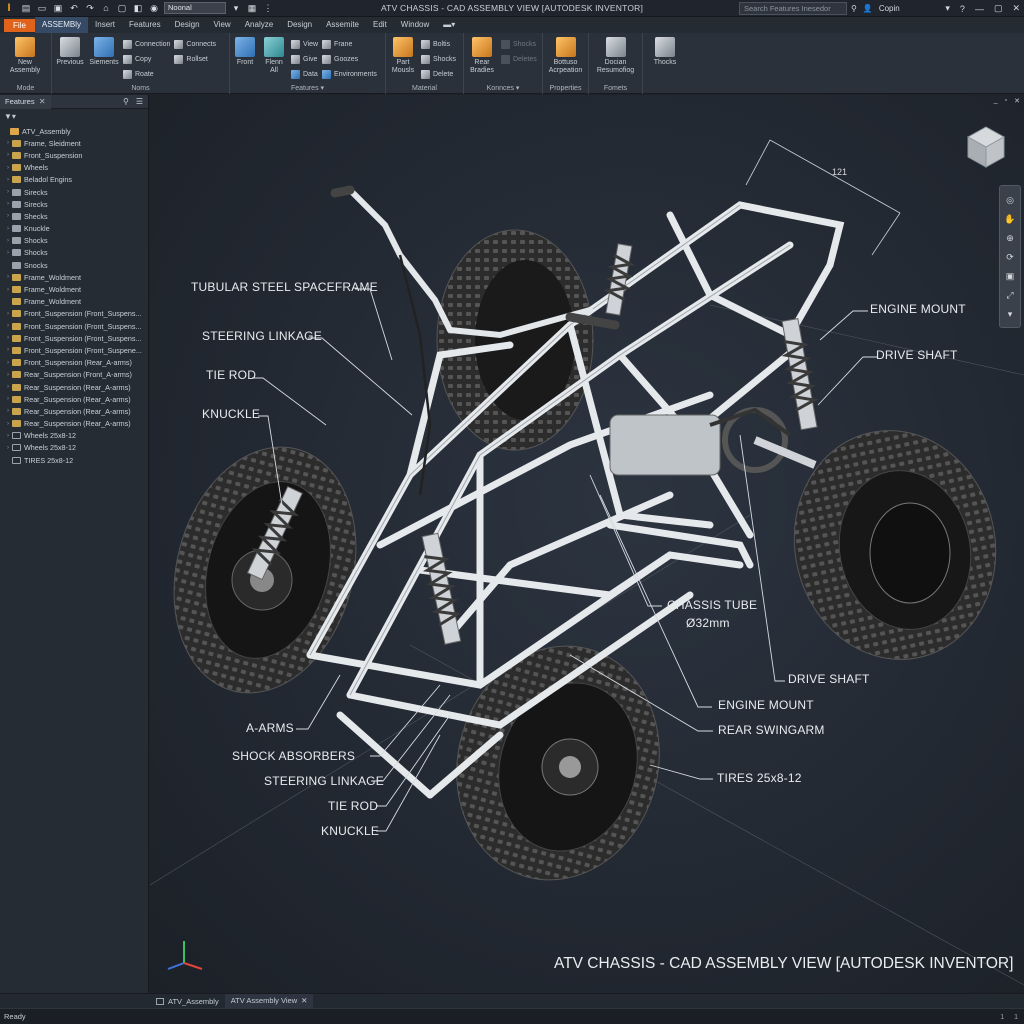 The height and width of the screenshot is (1024, 1024). Describe the element at coordinates (195, 59) in the screenshot. I see `rollset-button: Rollset` at that location.